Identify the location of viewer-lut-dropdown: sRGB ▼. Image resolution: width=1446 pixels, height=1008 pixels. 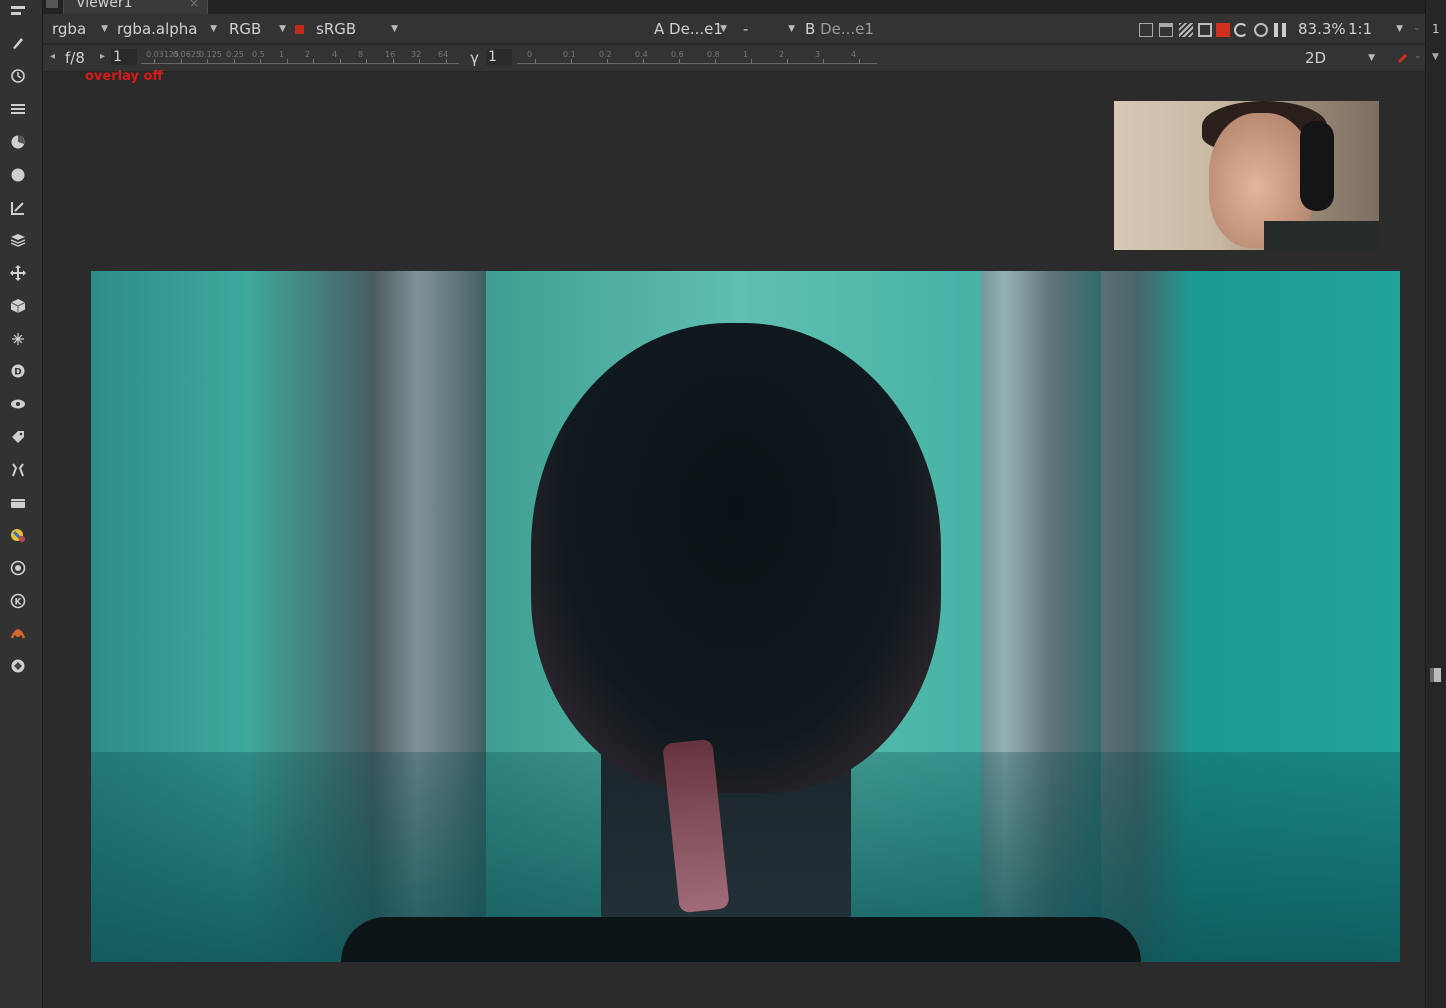
(357, 29).